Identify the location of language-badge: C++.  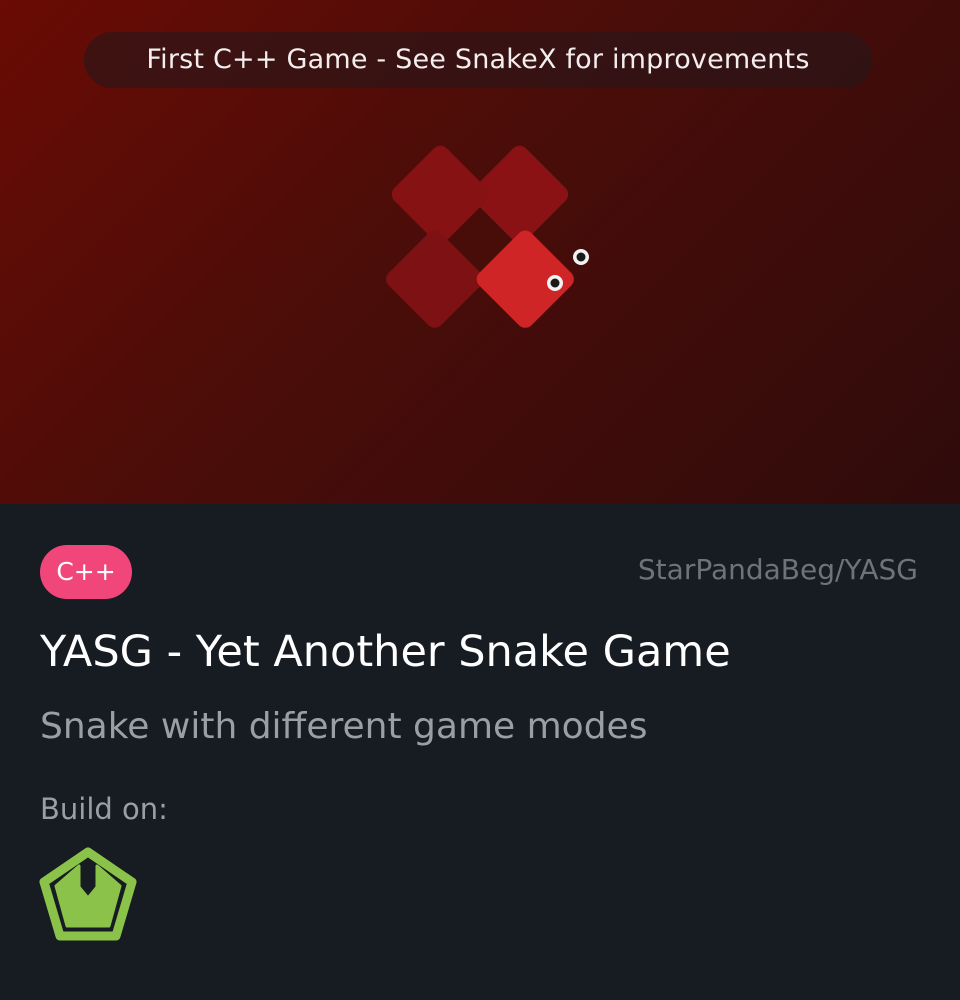
(86, 572).